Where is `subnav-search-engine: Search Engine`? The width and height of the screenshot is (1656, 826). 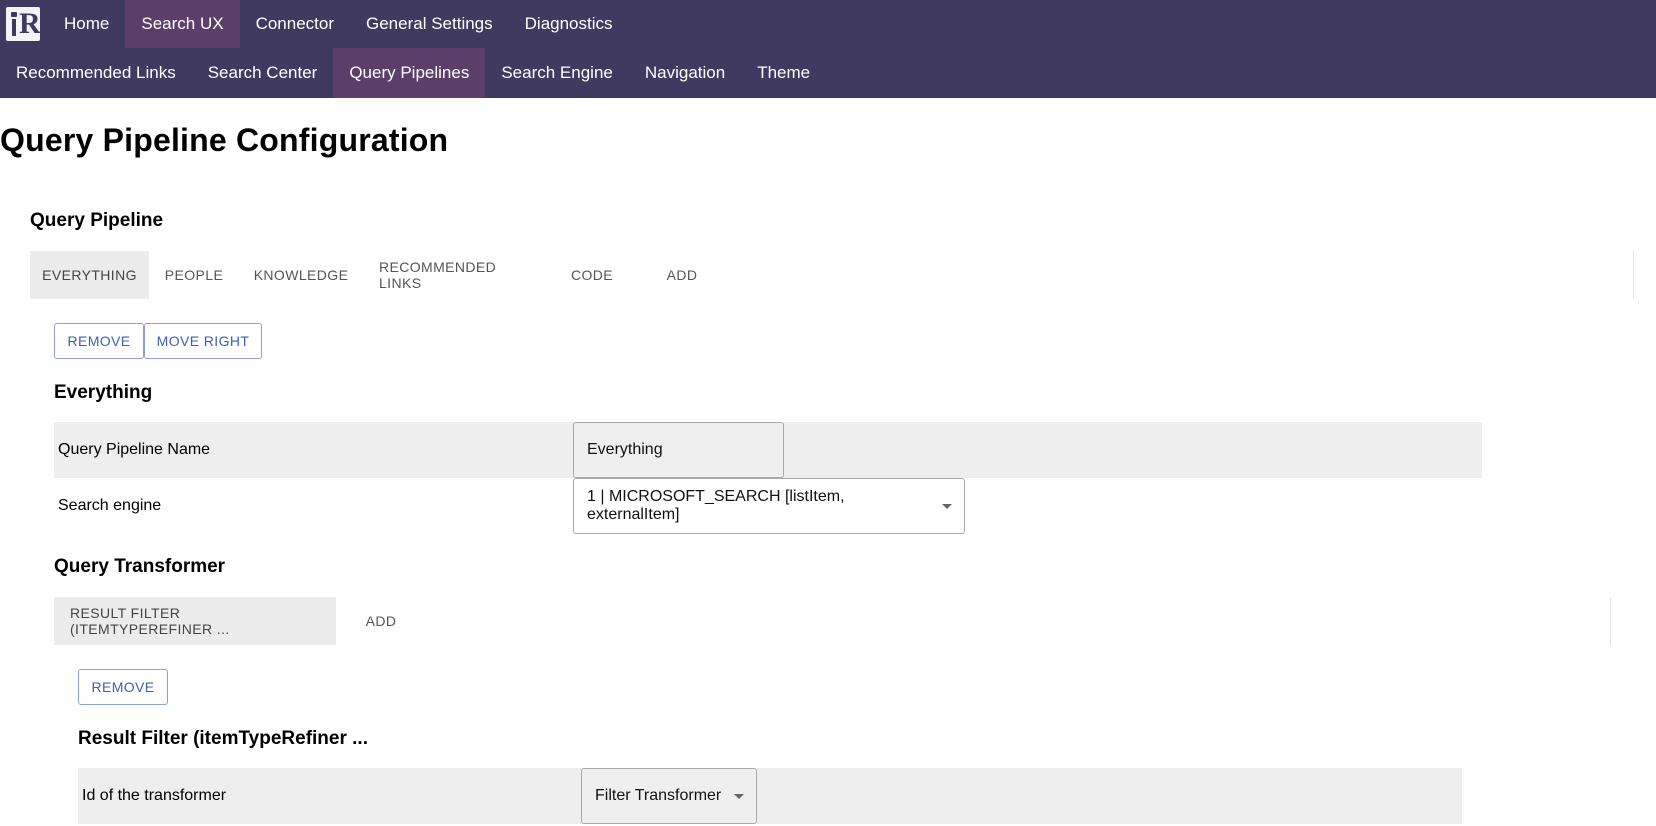
subnav-search-engine: Search Engine is located at coordinates (557, 73).